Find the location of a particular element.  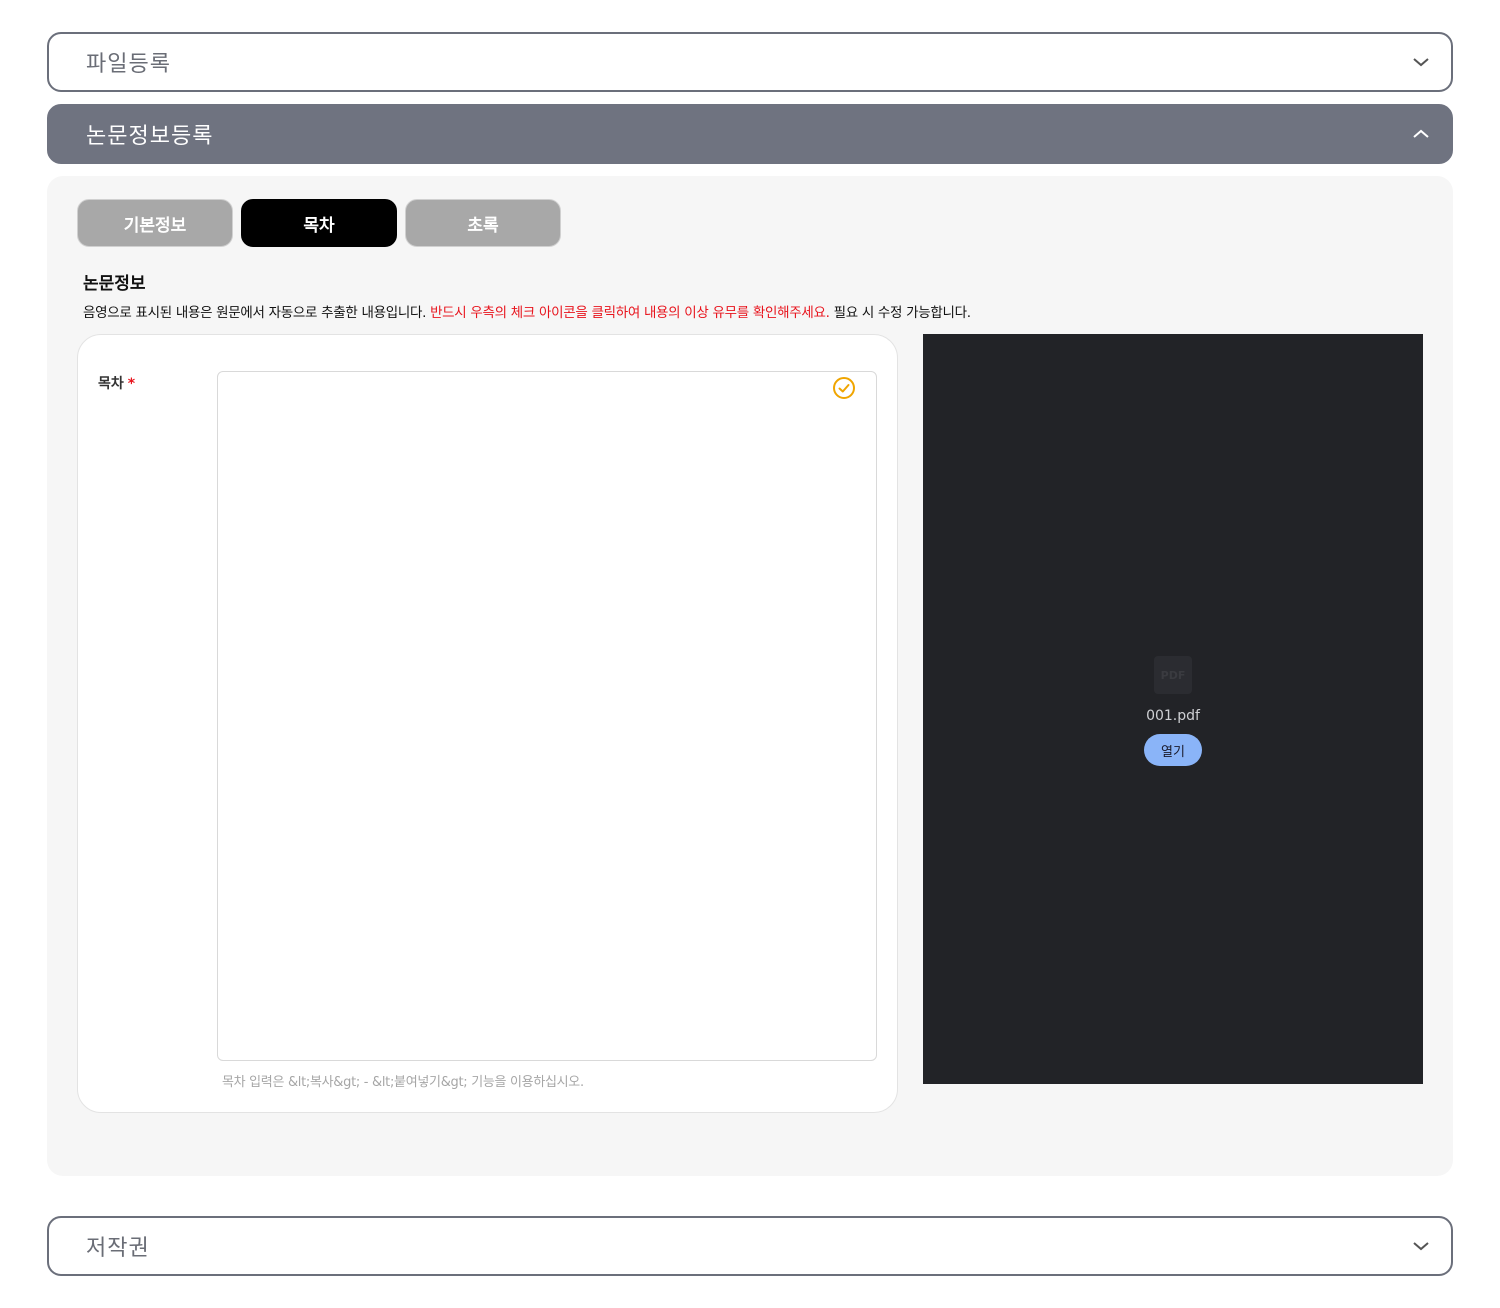

tab-abstract: 초록 is located at coordinates (483, 223).